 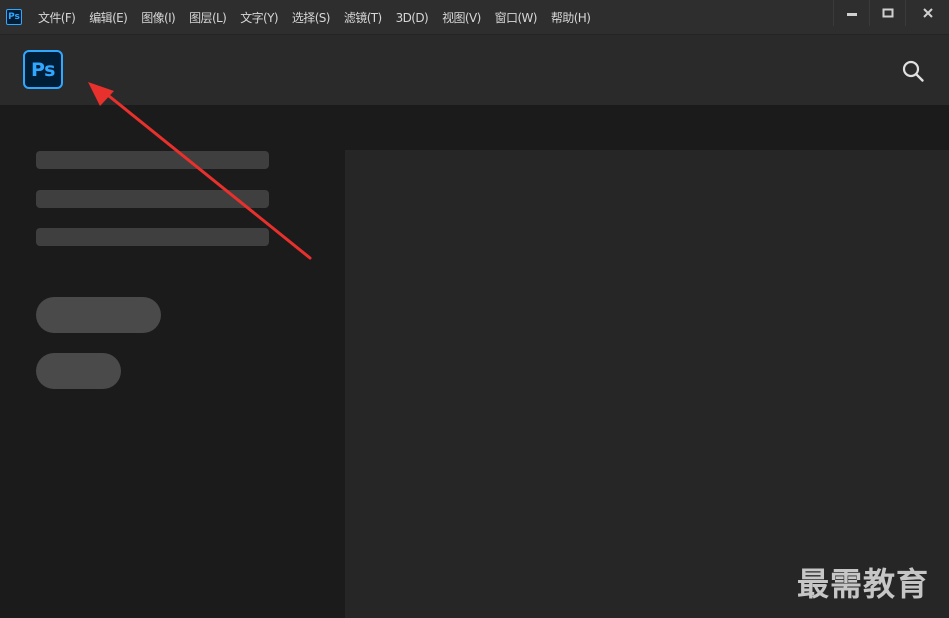 What do you see at coordinates (461, 17) in the screenshot?
I see `menu-view: 视图(V)` at bounding box center [461, 17].